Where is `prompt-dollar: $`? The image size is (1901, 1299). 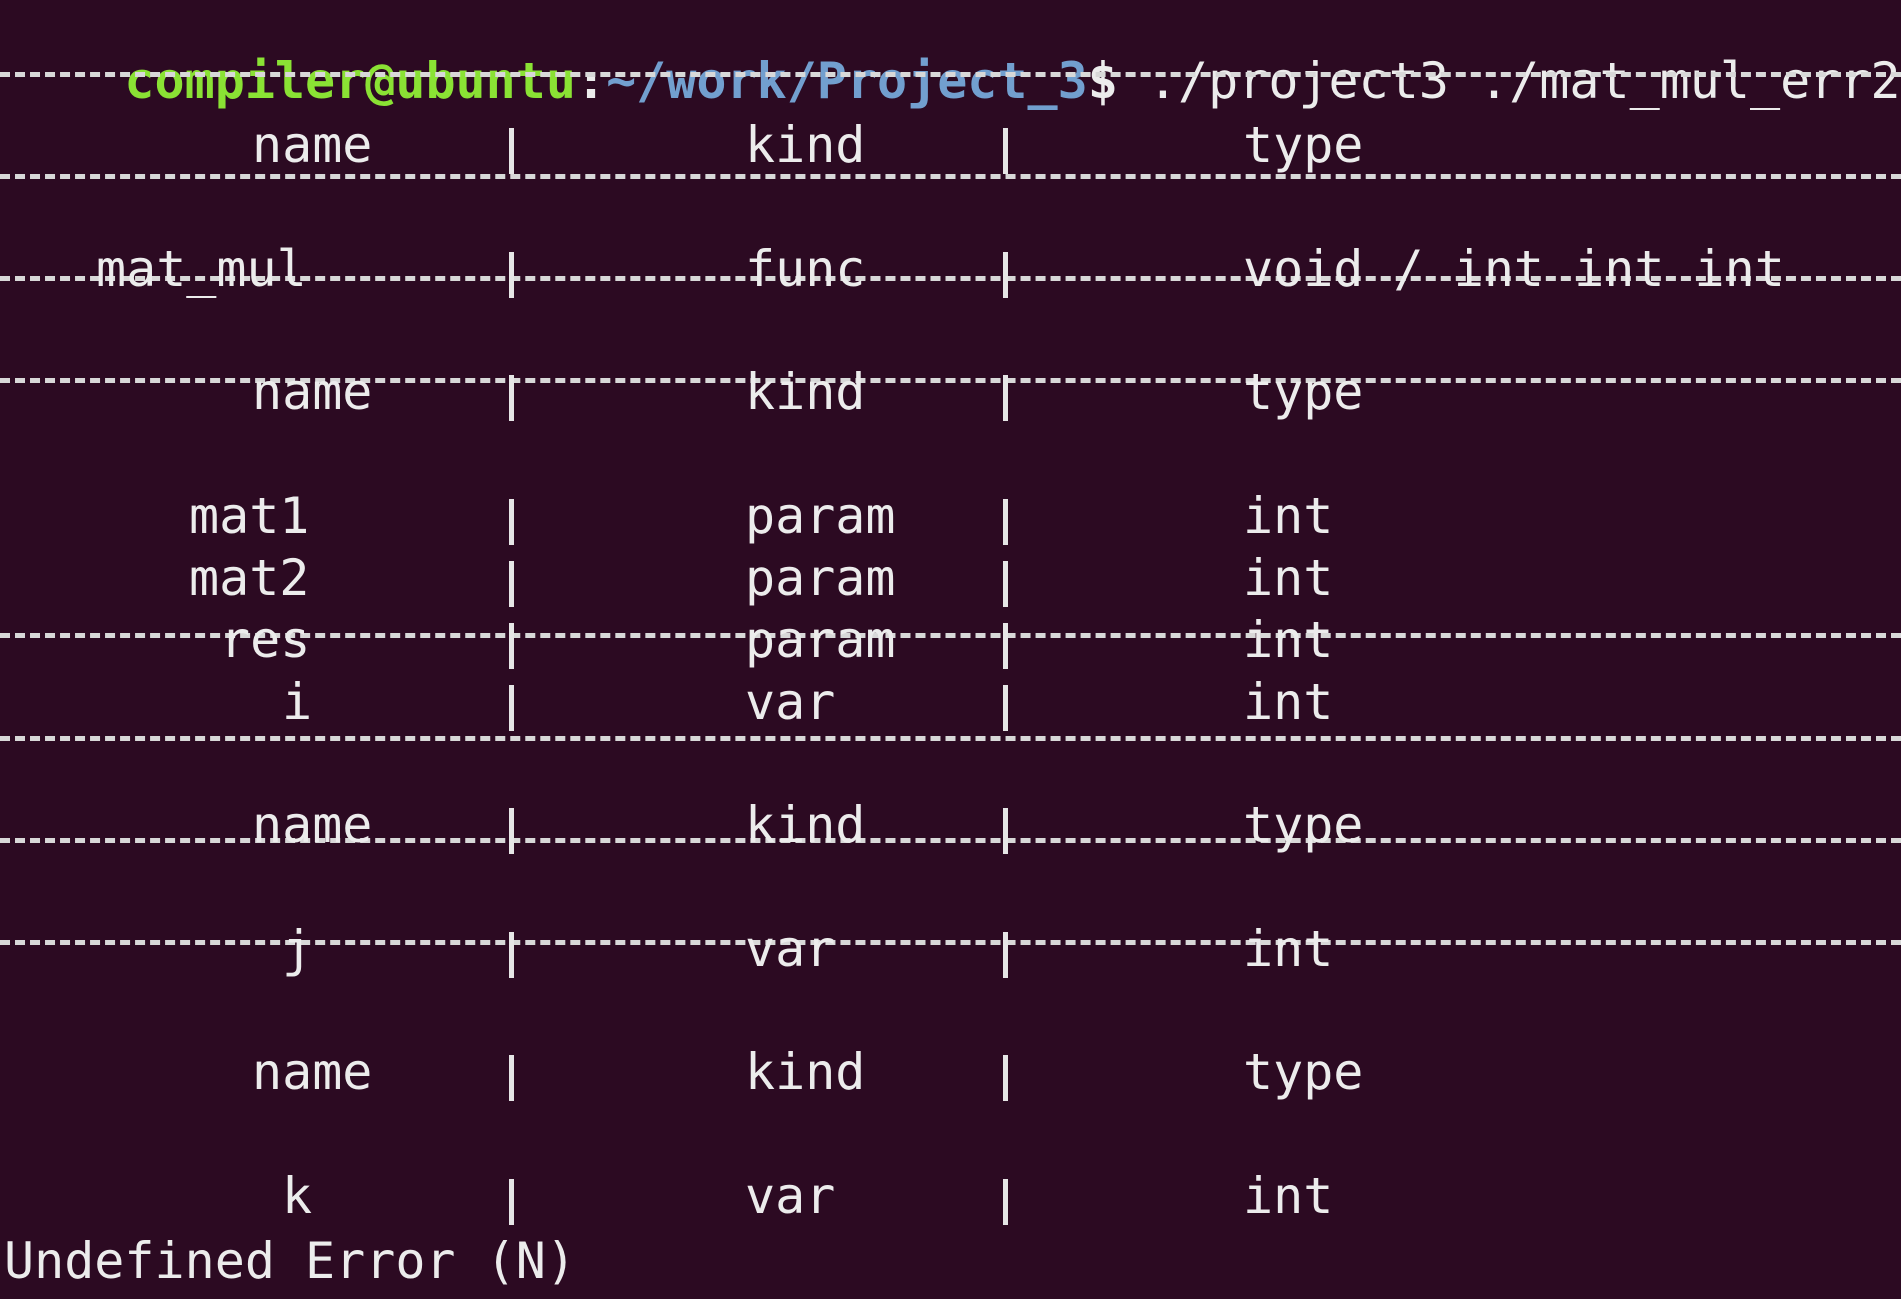
prompt-dollar: $ is located at coordinates (1102, 81).